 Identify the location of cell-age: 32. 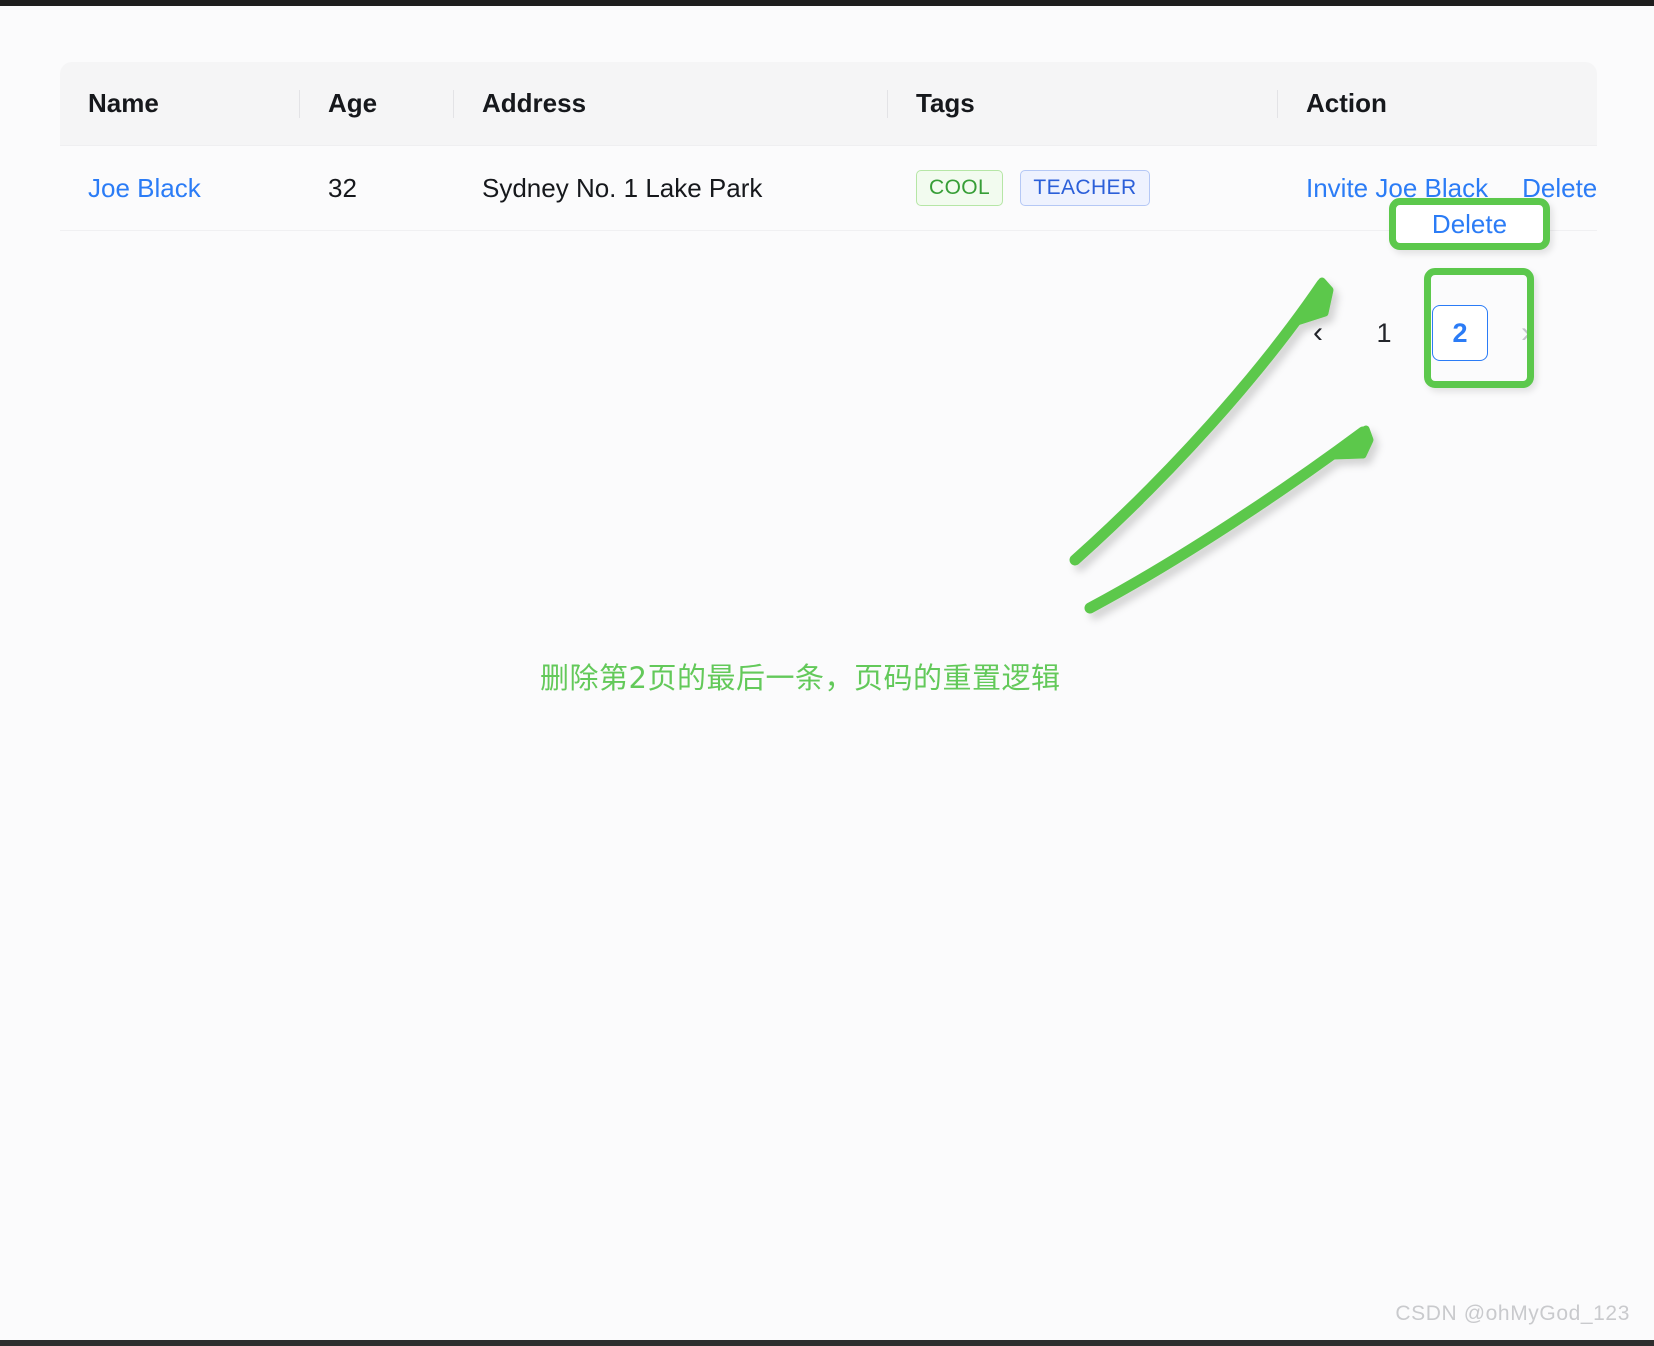
(377, 188).